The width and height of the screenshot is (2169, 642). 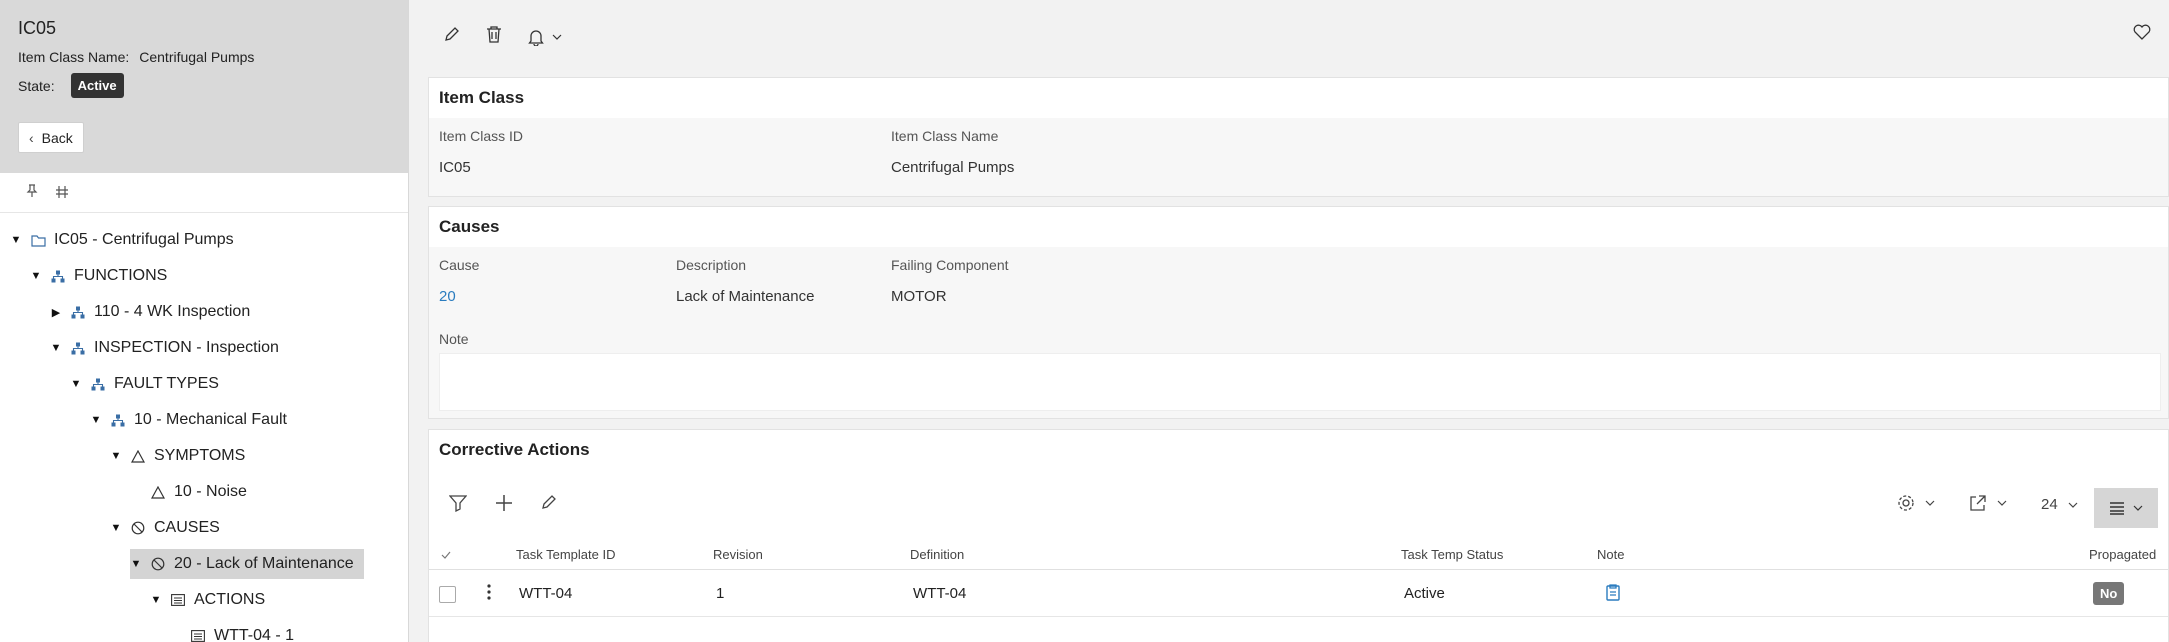 I want to click on hierarchy-toggle-icon, so click(x=62, y=193).